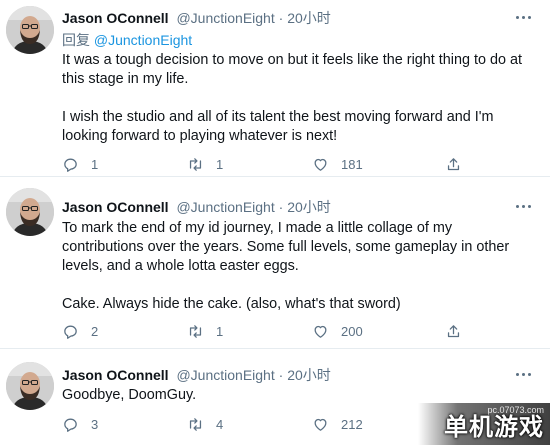  What do you see at coordinates (80, 424) in the screenshot?
I see `reply-button: 3` at bounding box center [80, 424].